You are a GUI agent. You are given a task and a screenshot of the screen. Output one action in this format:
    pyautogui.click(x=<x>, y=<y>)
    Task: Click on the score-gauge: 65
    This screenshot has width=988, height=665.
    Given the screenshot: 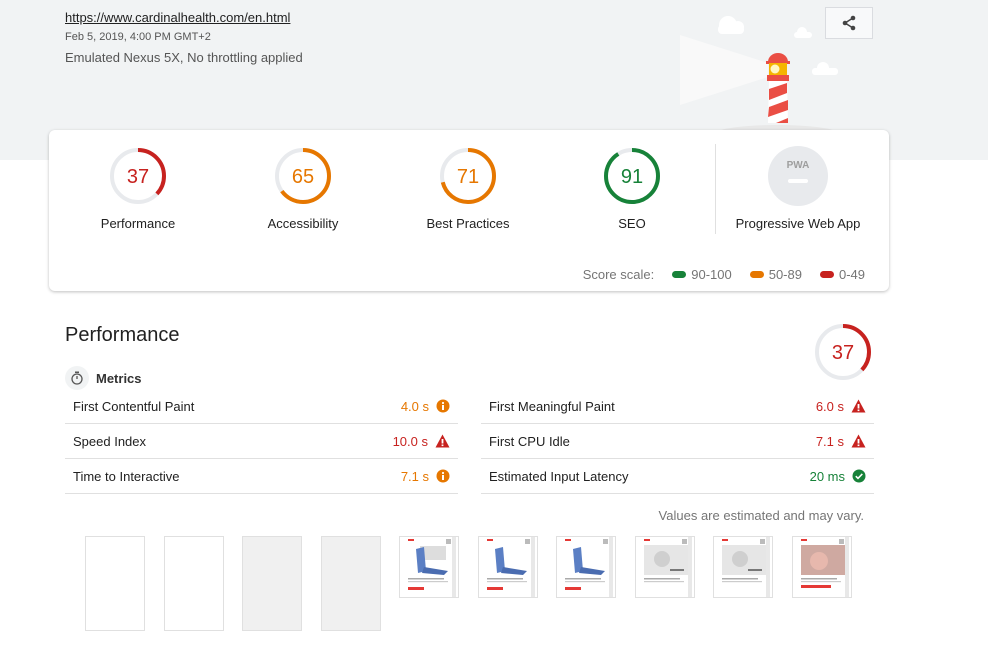 What is the action you would take?
    pyautogui.click(x=303, y=176)
    